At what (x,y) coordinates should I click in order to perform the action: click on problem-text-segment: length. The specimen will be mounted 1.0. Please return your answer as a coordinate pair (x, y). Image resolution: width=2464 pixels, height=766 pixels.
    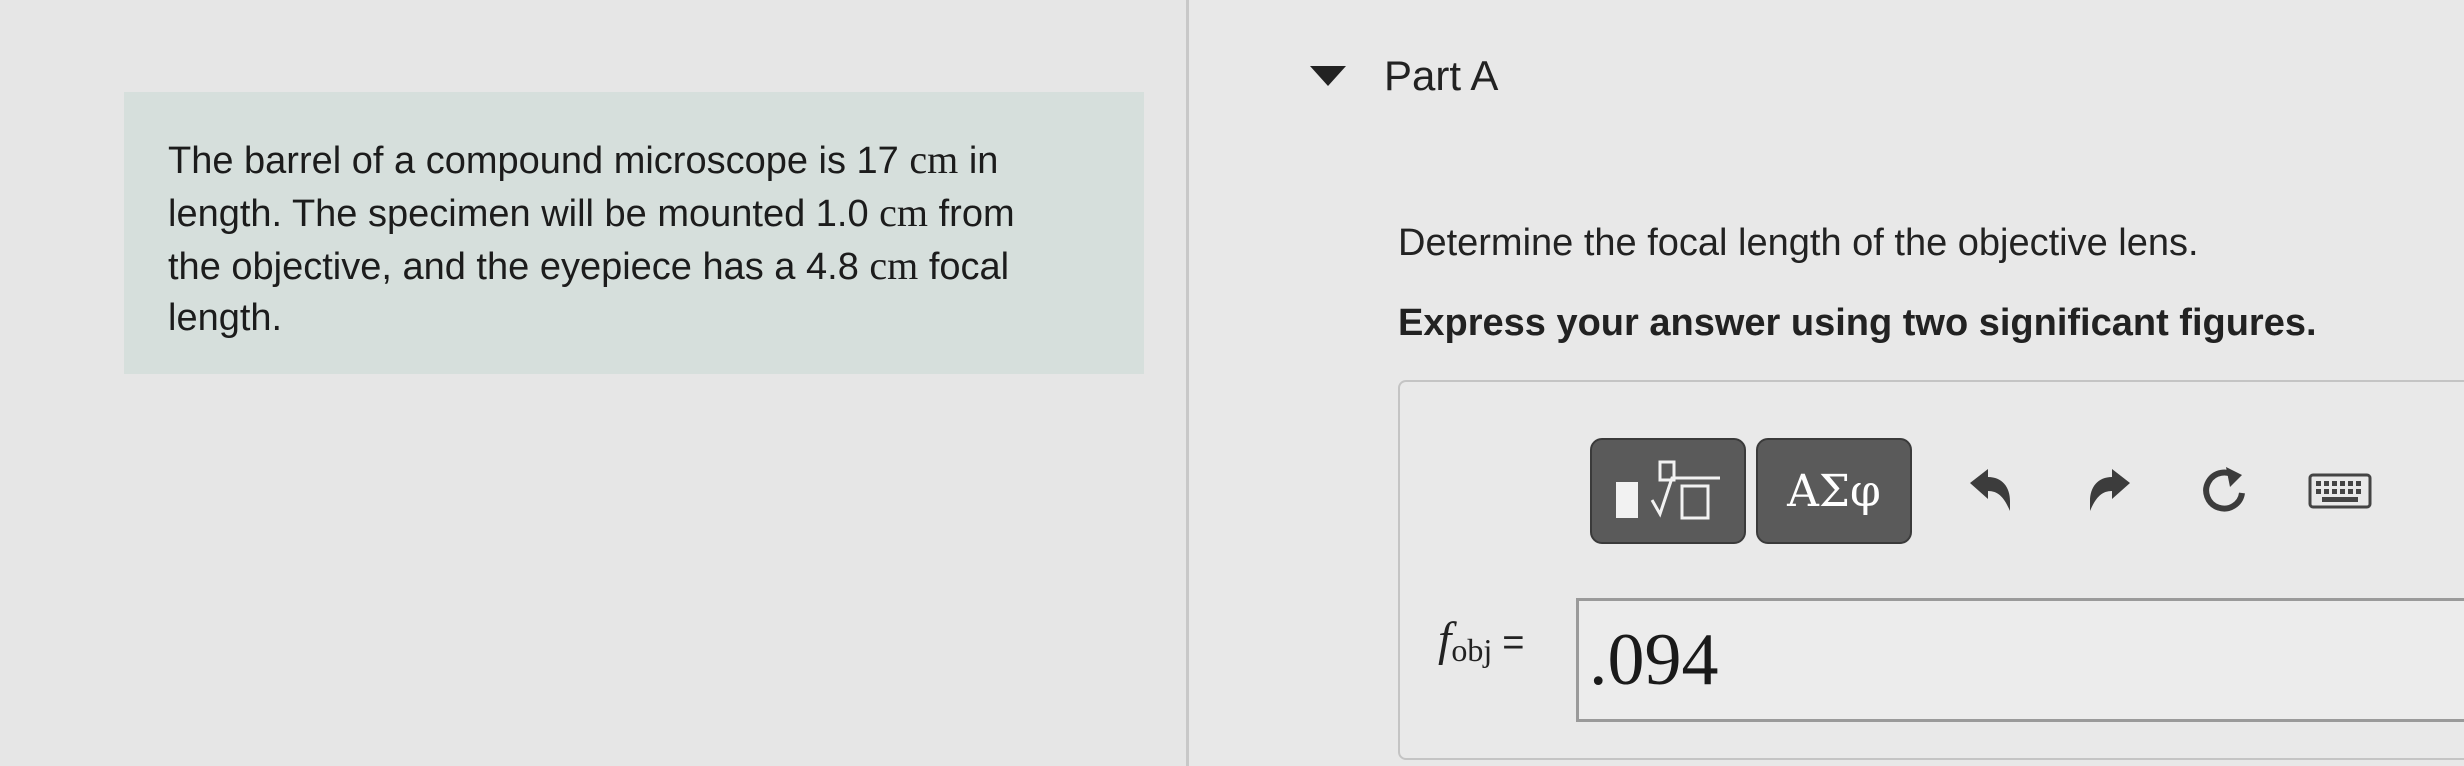
    Looking at the image, I should click on (518, 214).